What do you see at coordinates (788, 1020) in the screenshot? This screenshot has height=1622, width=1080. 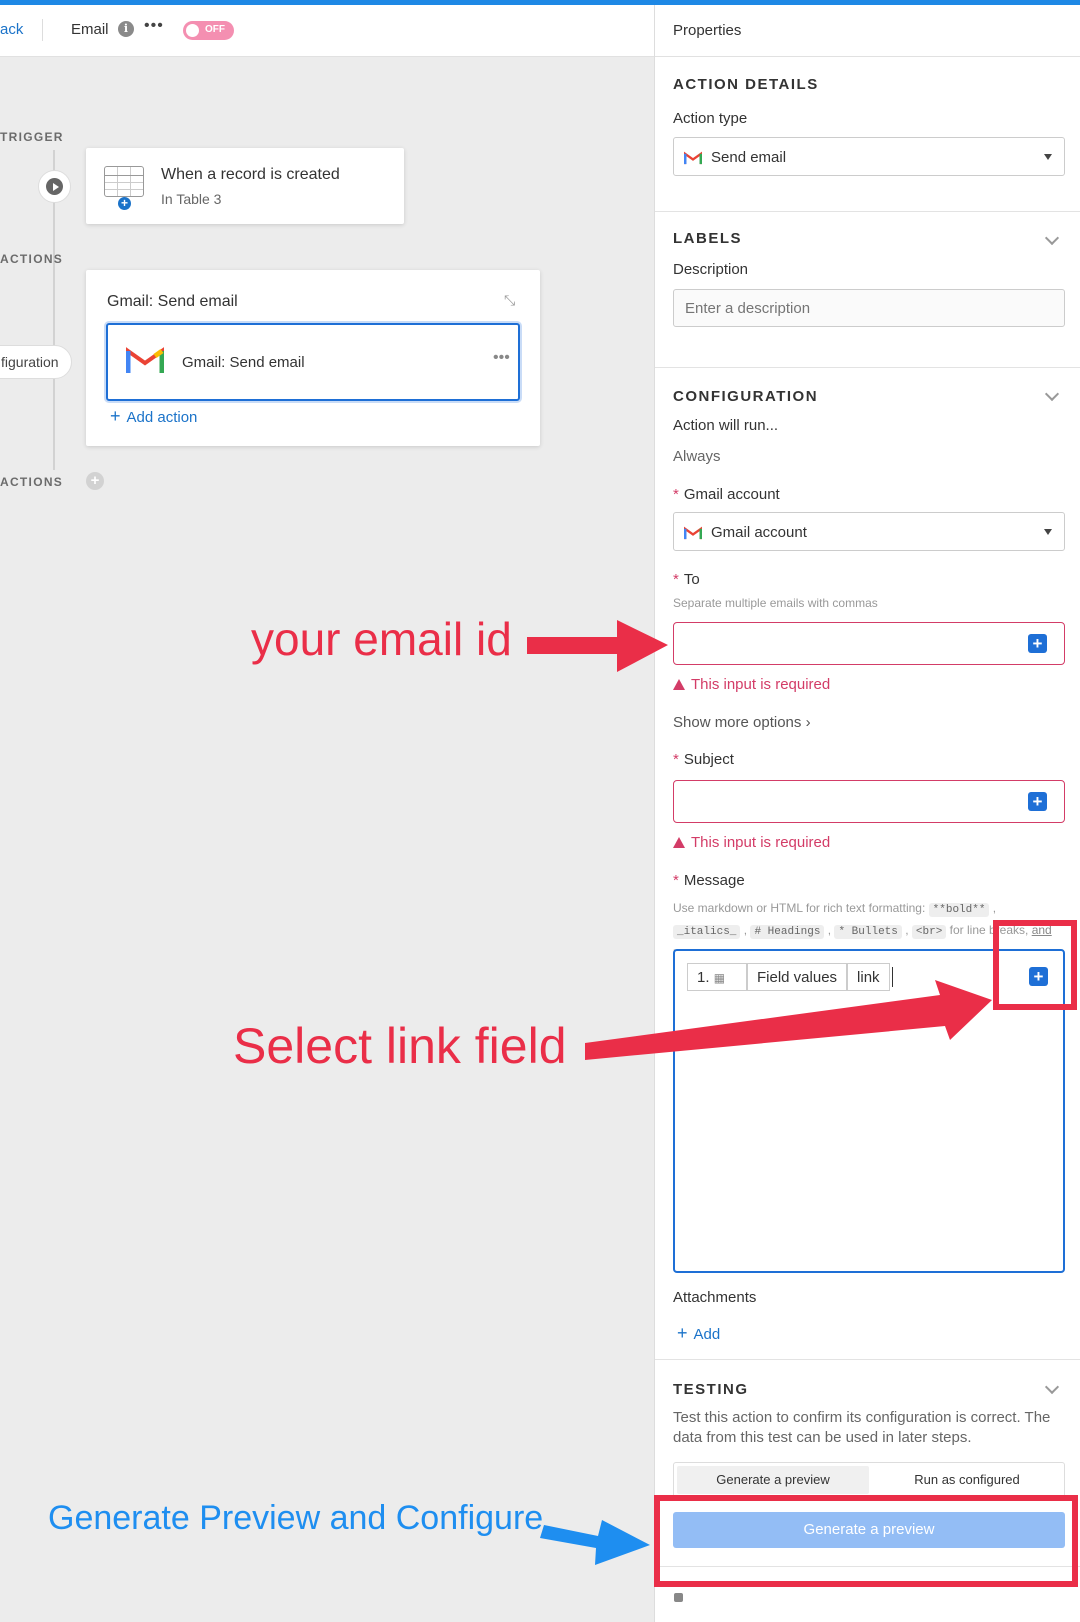 I see `arrow-to-link` at bounding box center [788, 1020].